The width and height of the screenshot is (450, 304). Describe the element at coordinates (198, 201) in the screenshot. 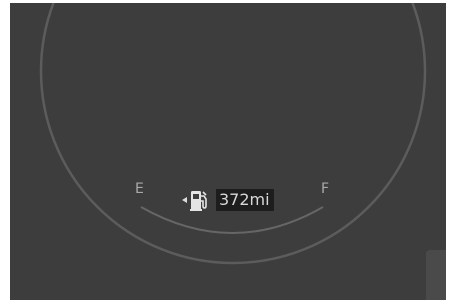

I see `fuel-pump-icon` at that location.